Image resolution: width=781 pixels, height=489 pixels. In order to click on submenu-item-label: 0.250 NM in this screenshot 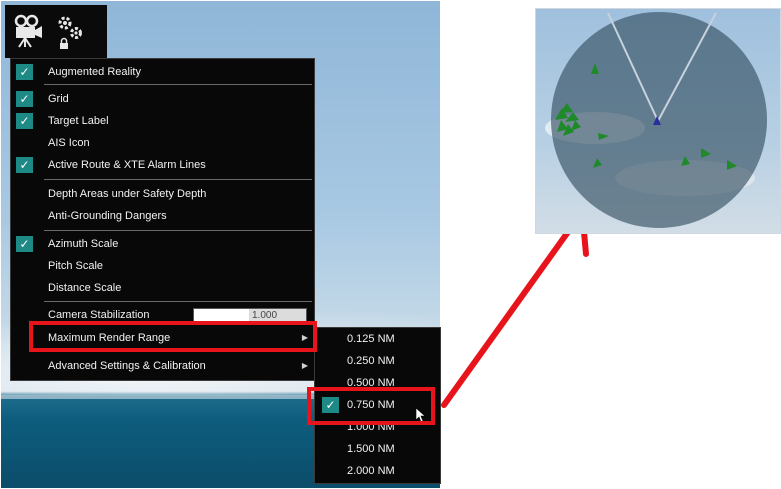, I will do `click(371, 361)`.